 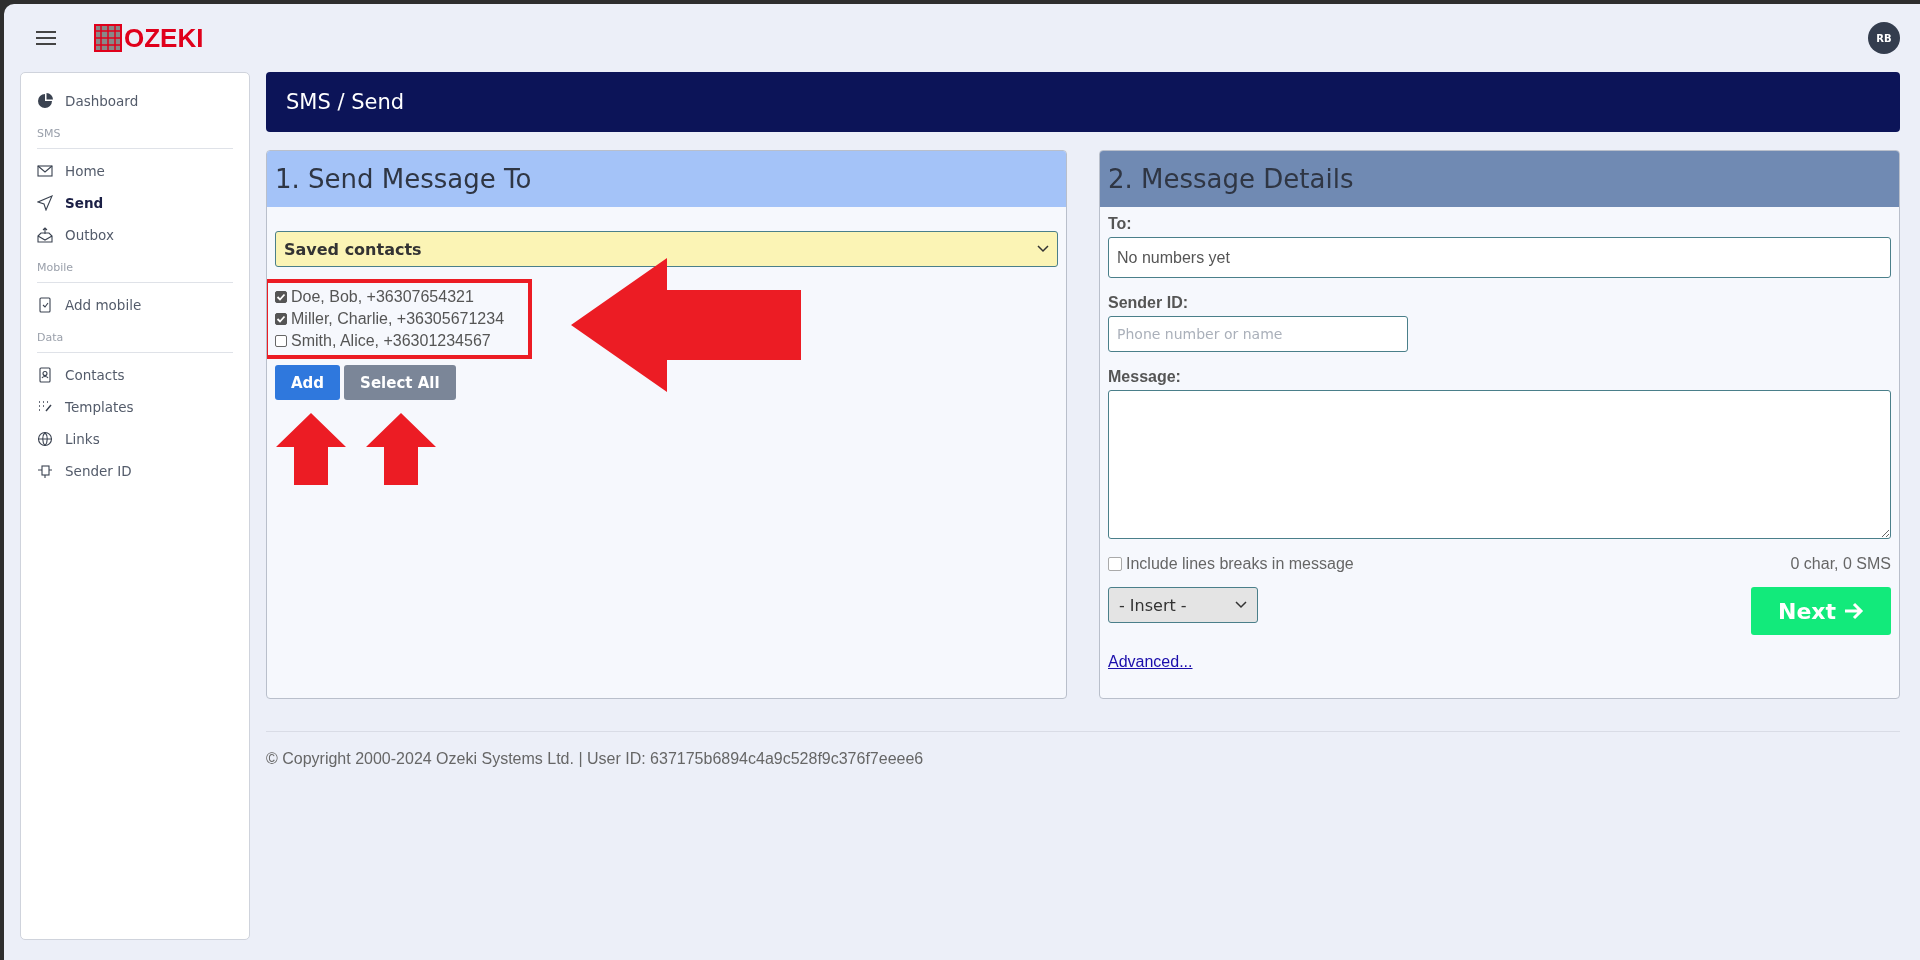 What do you see at coordinates (45, 471) in the screenshot?
I see `sender-icon` at bounding box center [45, 471].